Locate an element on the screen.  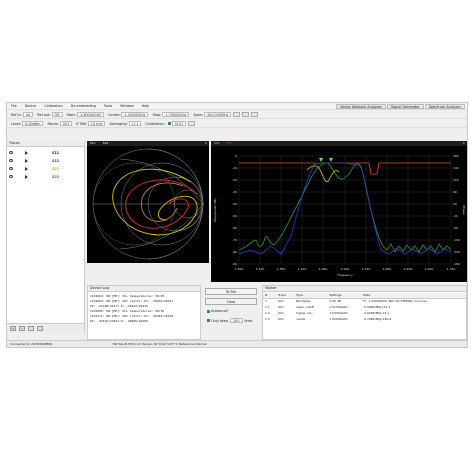
to-file-button: To File is located at coordinates (231, 291).